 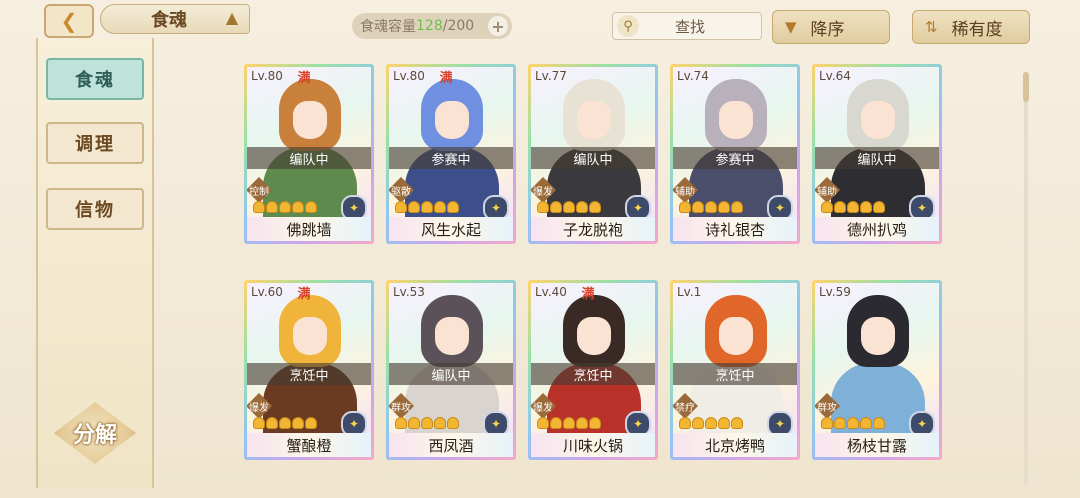 What do you see at coordinates (232, 18) in the screenshot?
I see `chef-hat-icon: ▲` at bounding box center [232, 18].